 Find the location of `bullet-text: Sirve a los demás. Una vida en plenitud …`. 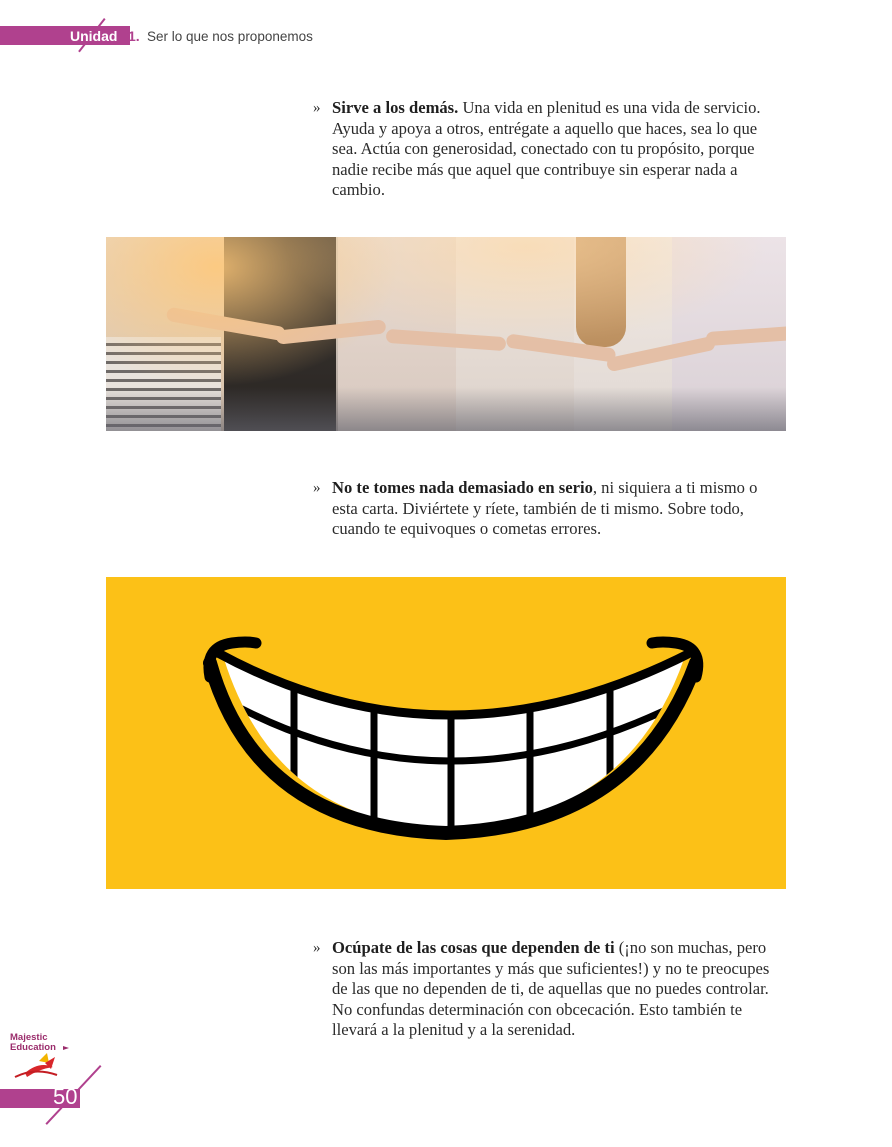

bullet-text: Sirve a los demás. Una vida en plenitud … is located at coordinates (552, 149).